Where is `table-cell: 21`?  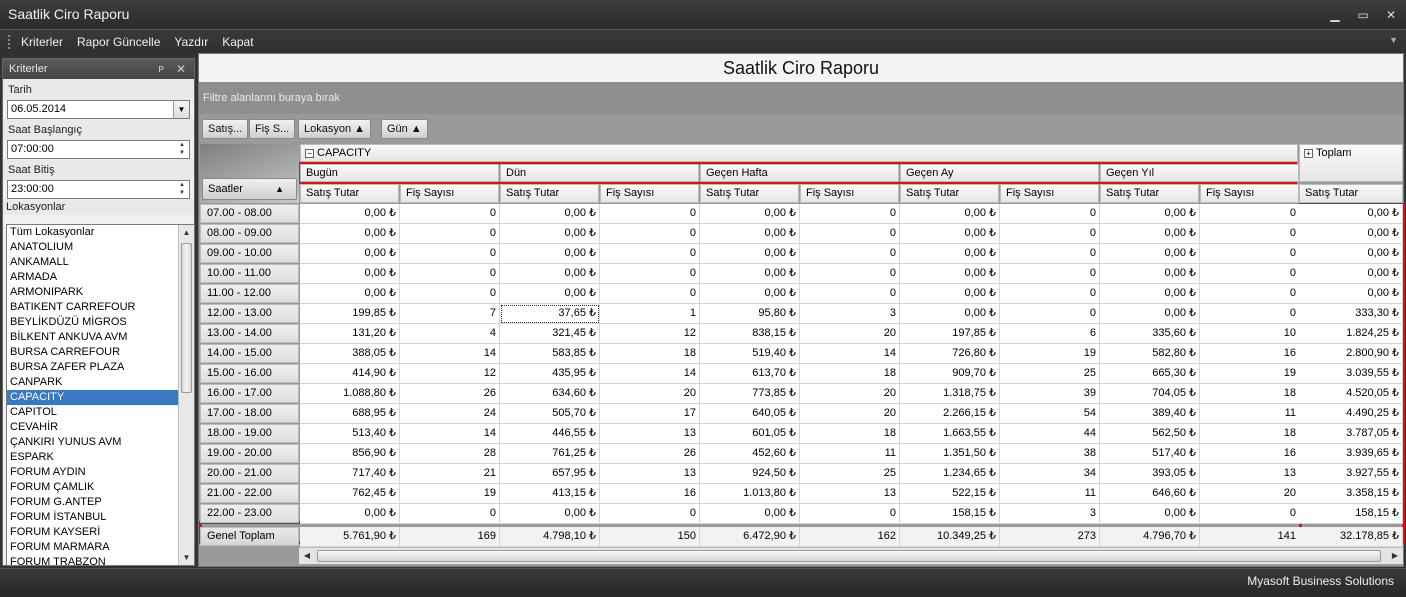
table-cell: 21 is located at coordinates (450, 474).